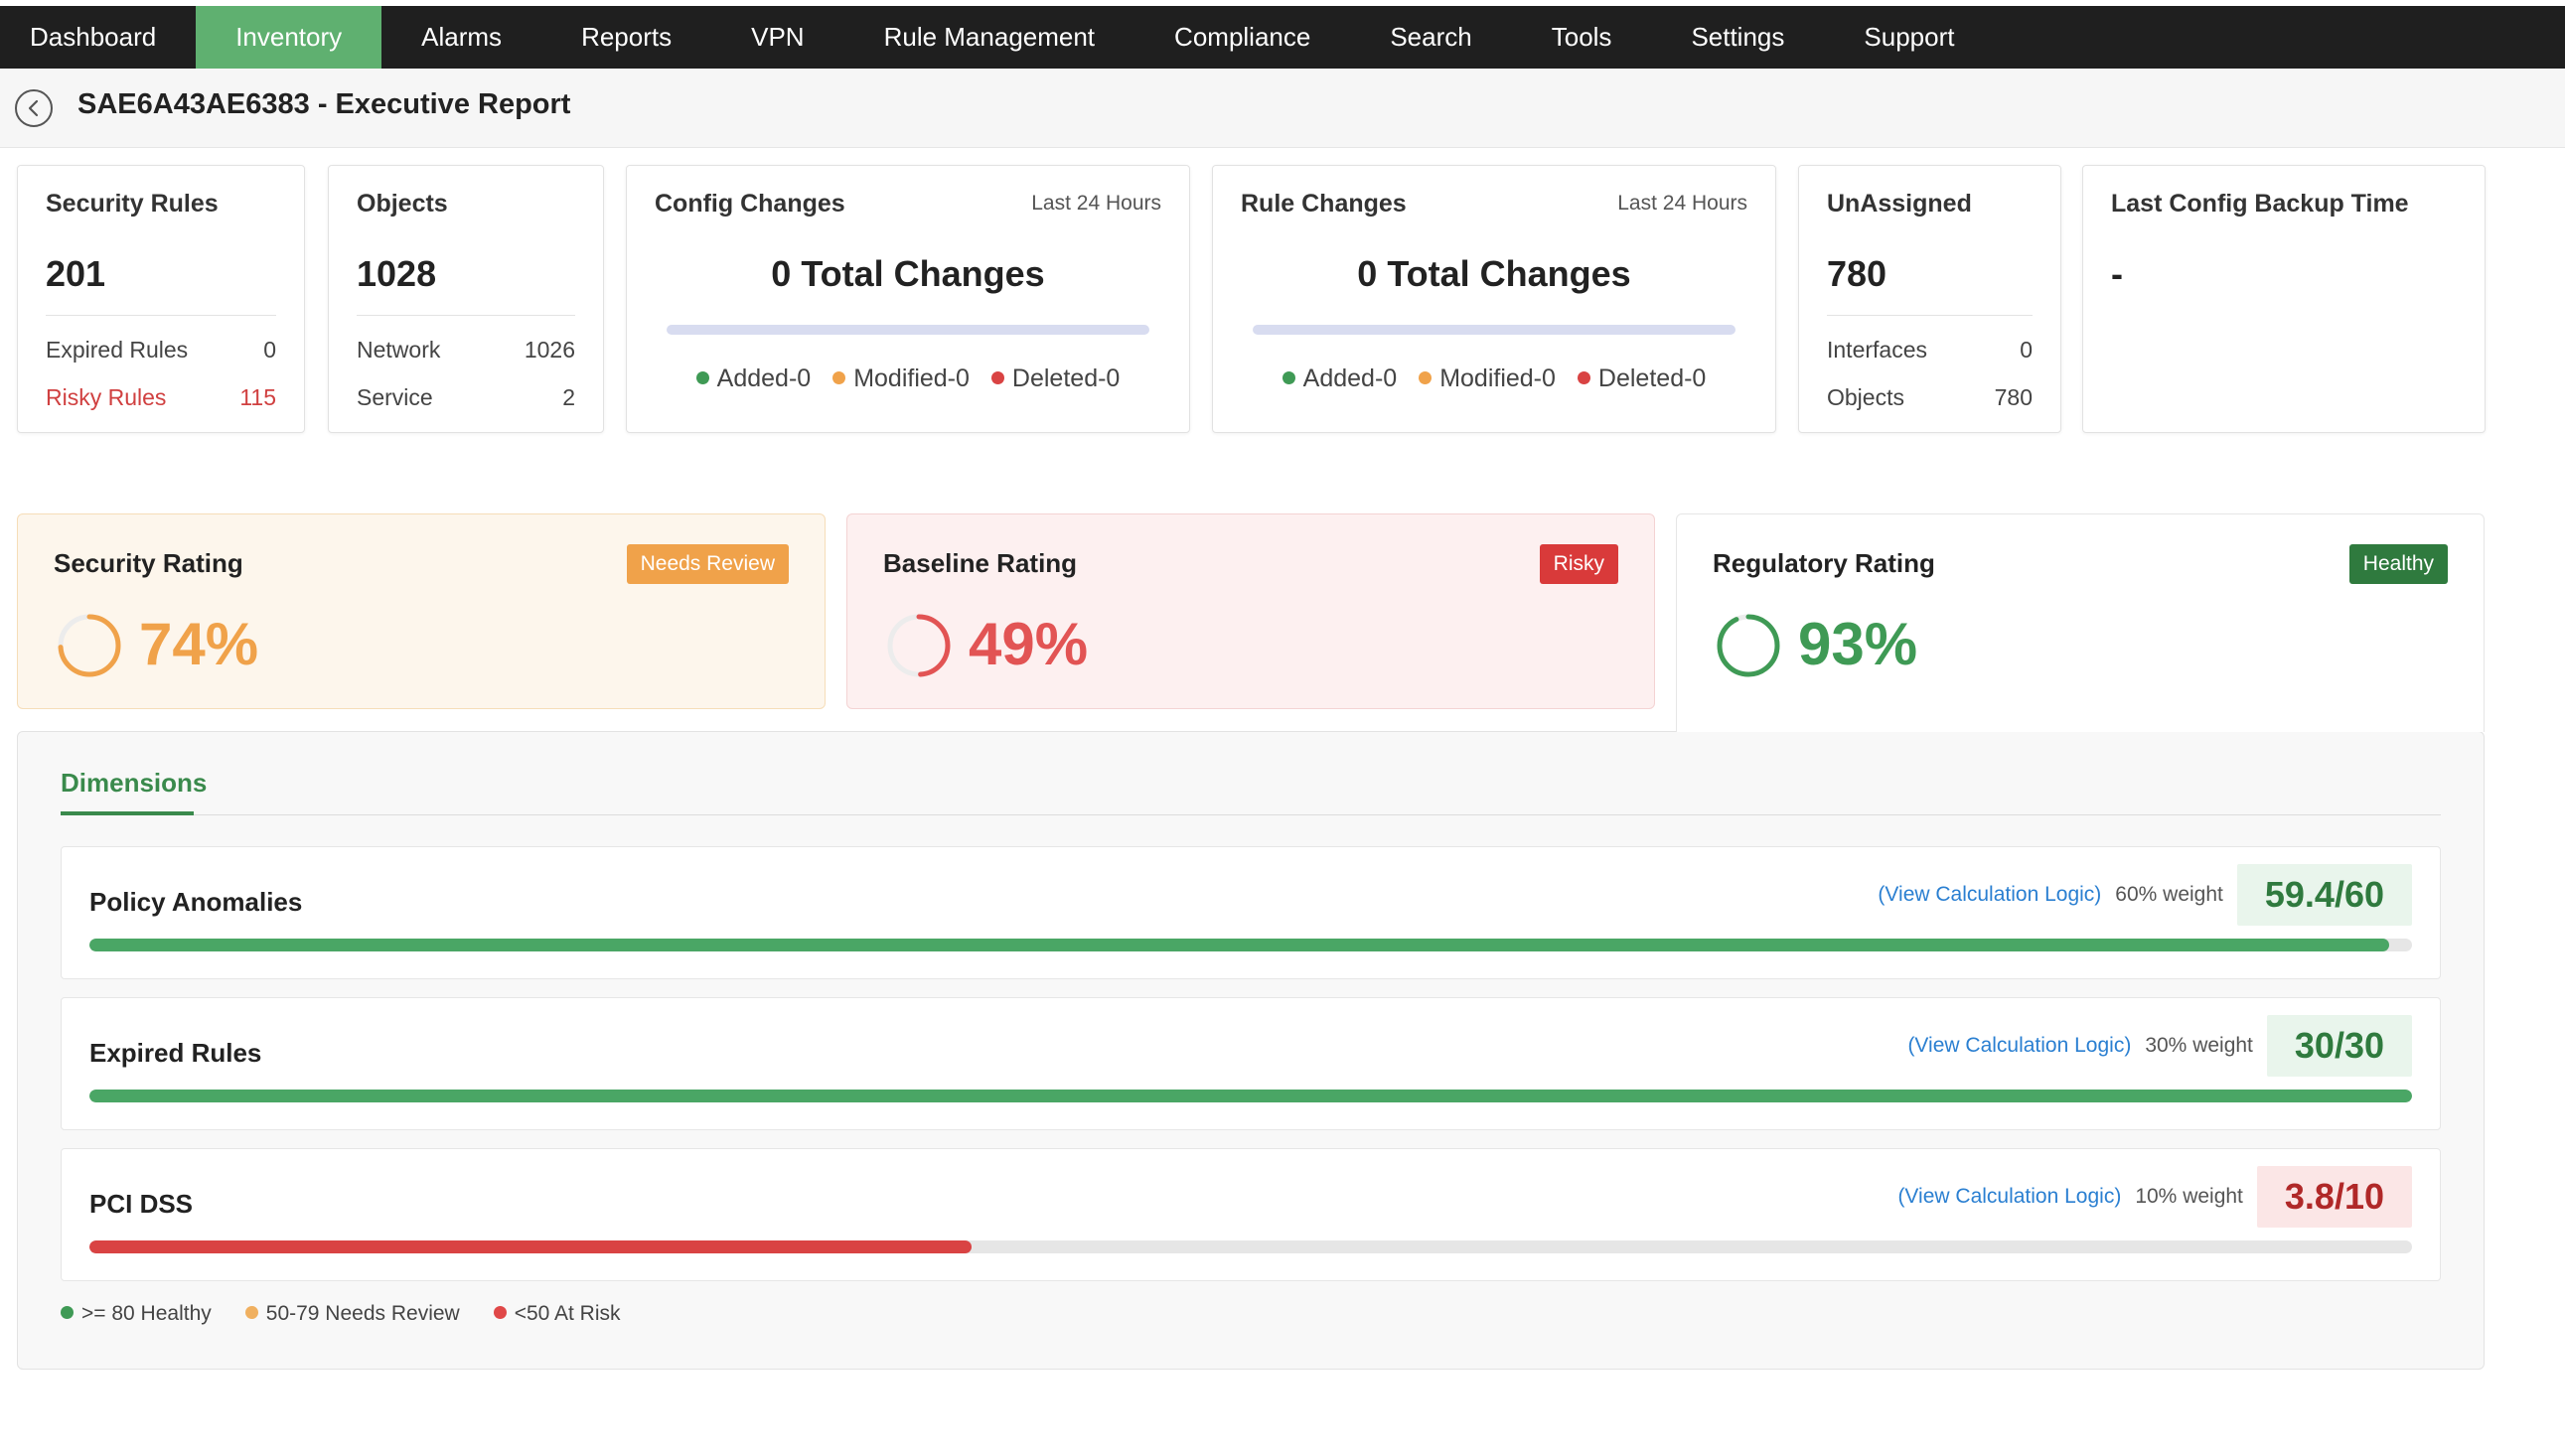 Image resolution: width=2565 pixels, height=1456 pixels. I want to click on card-value: 201, so click(76, 273).